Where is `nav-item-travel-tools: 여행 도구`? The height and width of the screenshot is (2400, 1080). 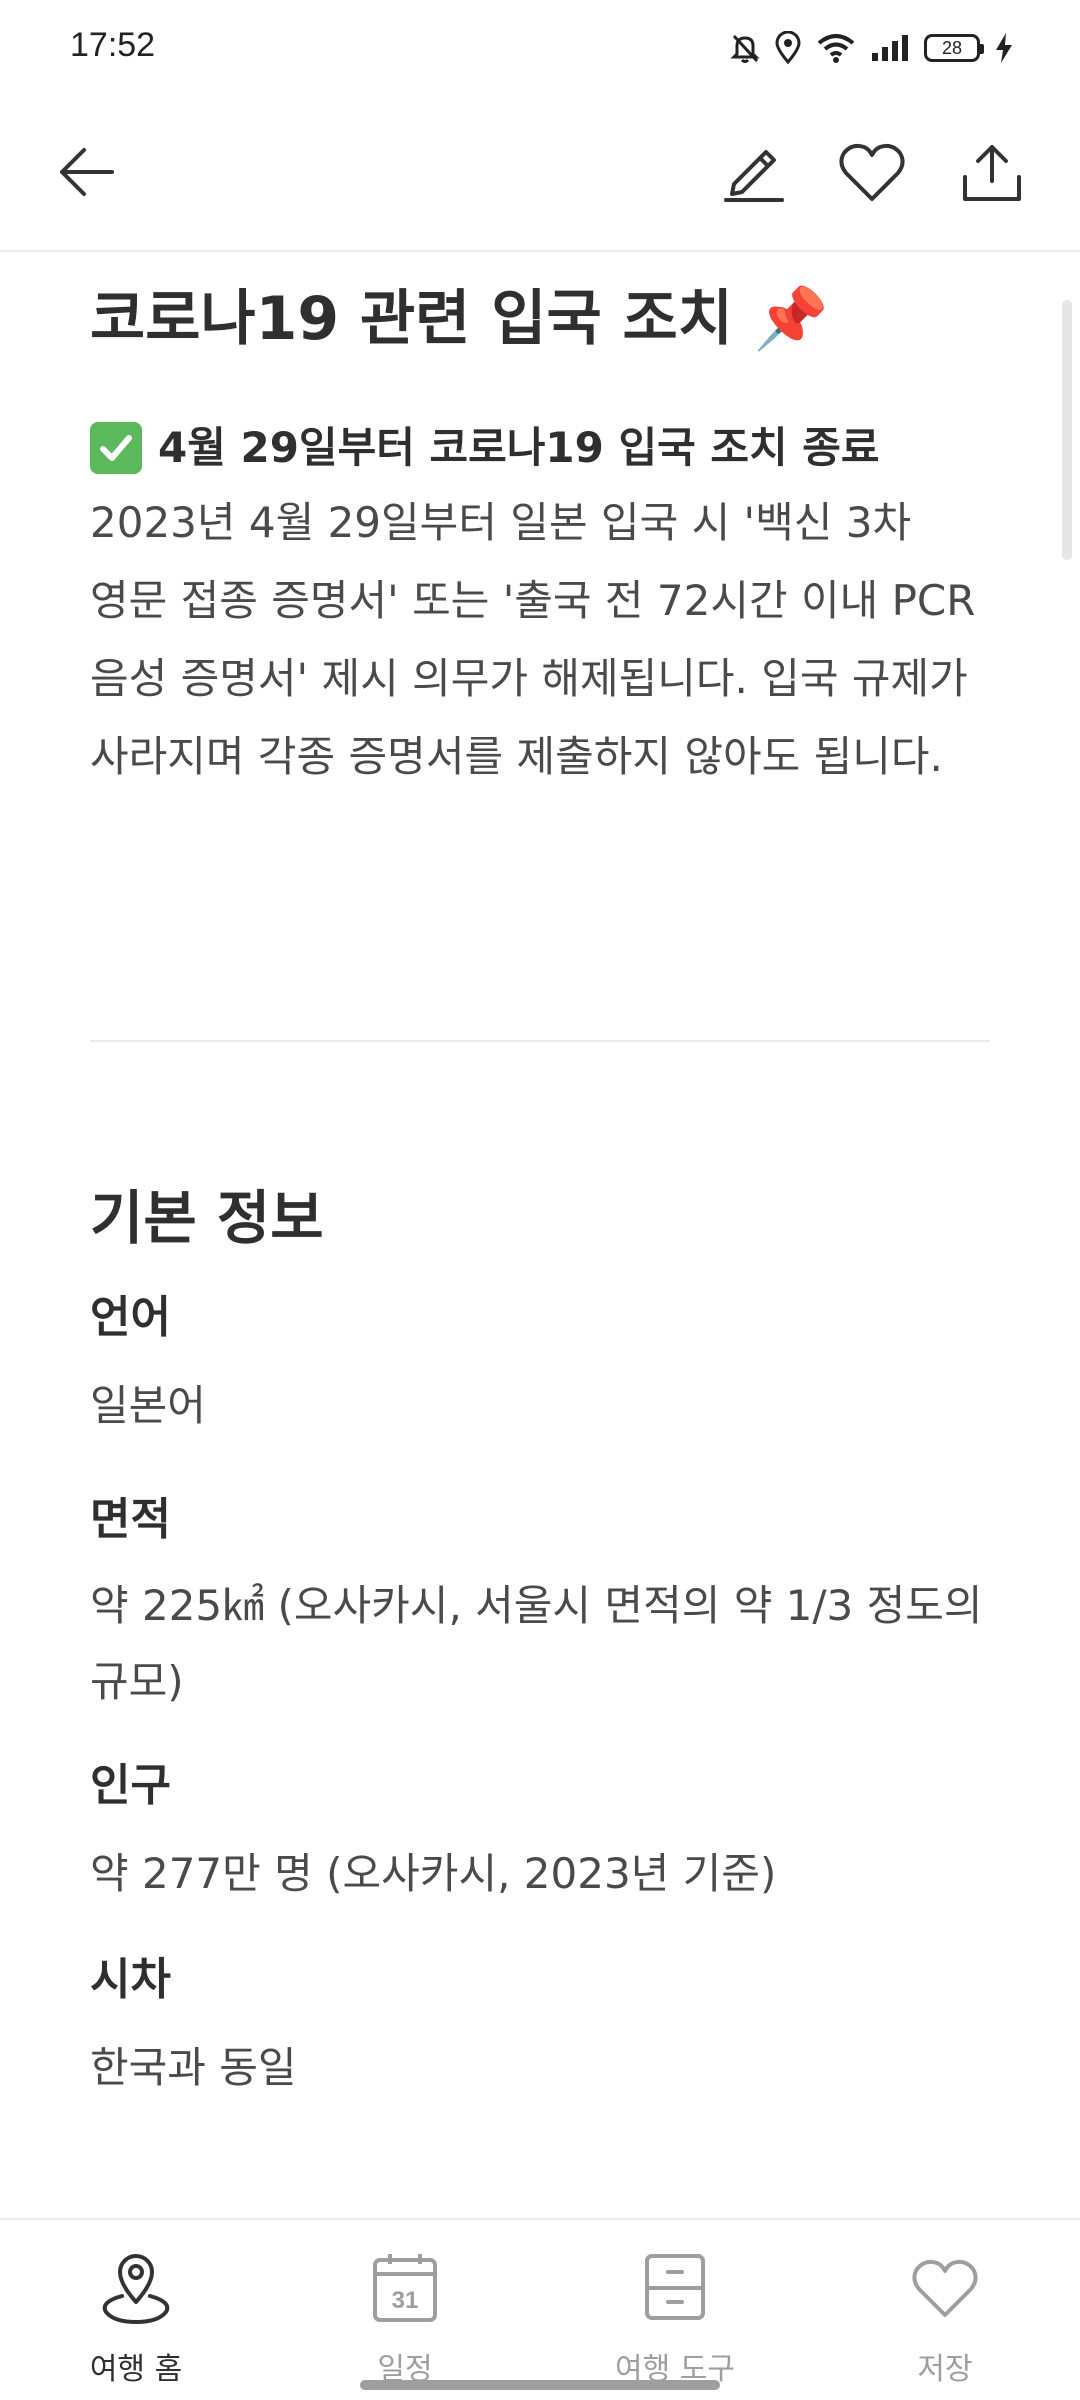
nav-item-travel-tools: 여행 도구 is located at coordinates (675, 2318).